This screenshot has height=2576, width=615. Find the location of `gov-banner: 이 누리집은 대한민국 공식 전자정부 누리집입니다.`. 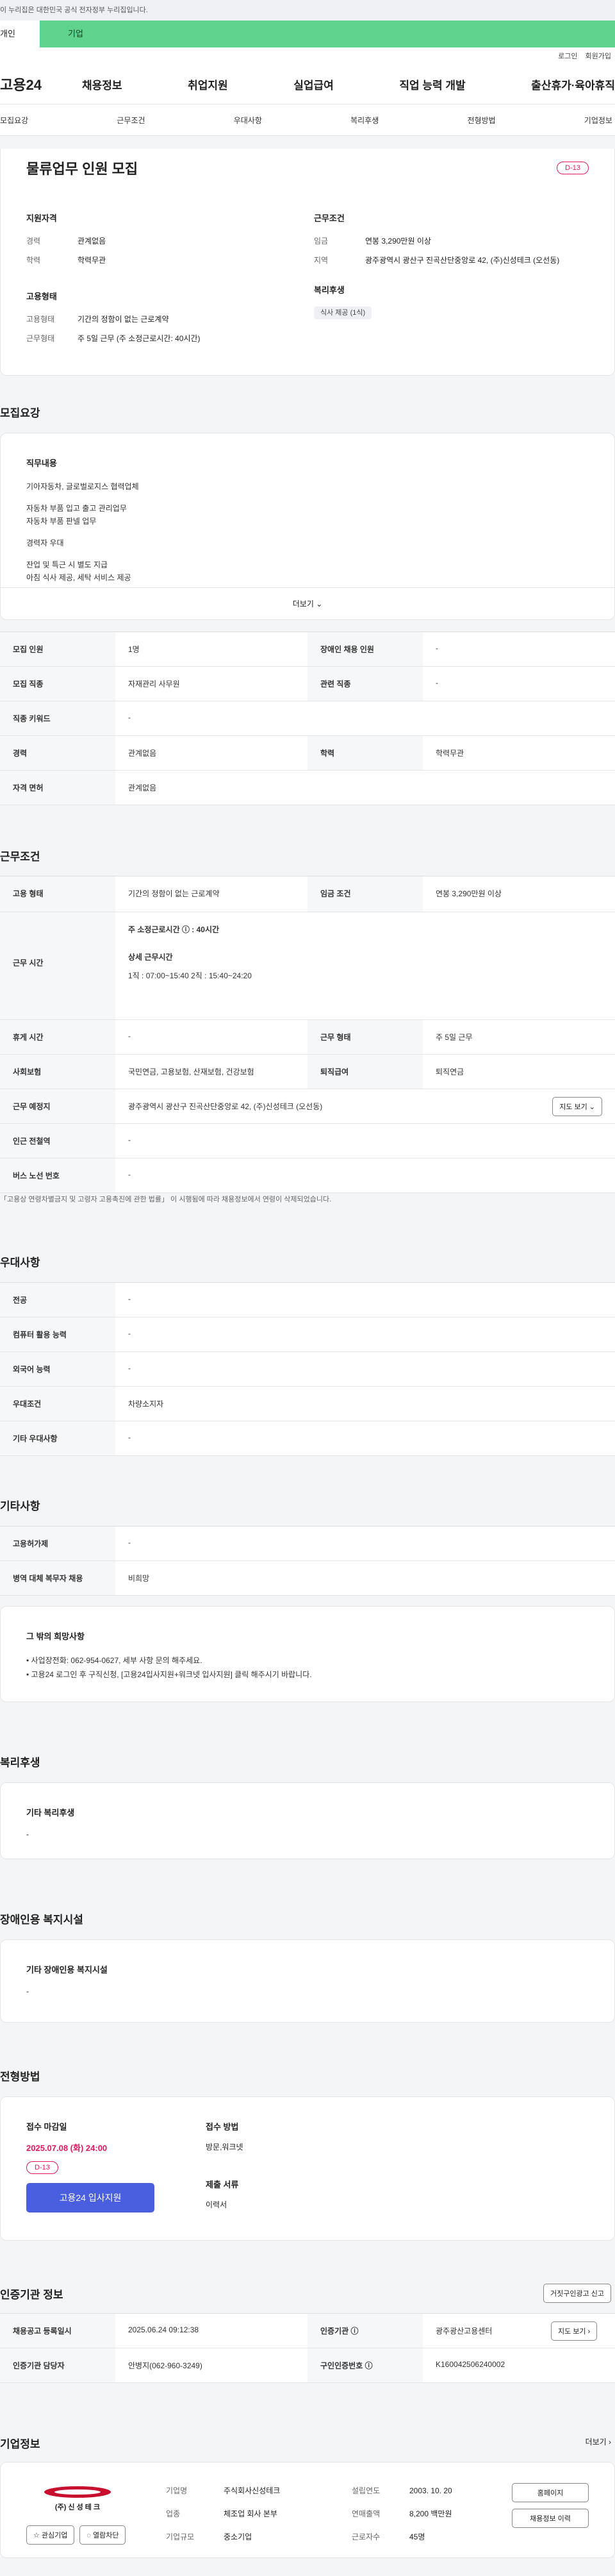

gov-banner: 이 누리집은 대한민국 공식 전자정부 누리집입니다. is located at coordinates (307, 10).